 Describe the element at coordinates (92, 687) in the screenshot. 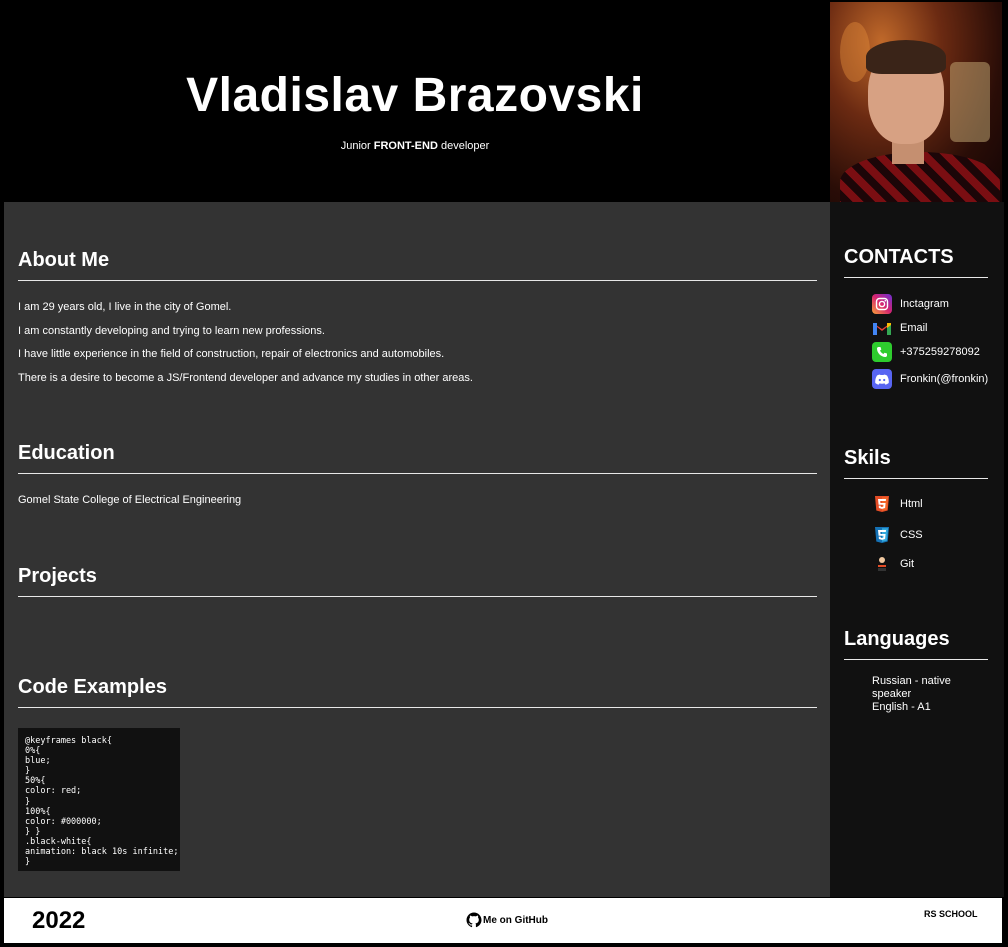

I see `code-examples-title: Code Examples` at that location.